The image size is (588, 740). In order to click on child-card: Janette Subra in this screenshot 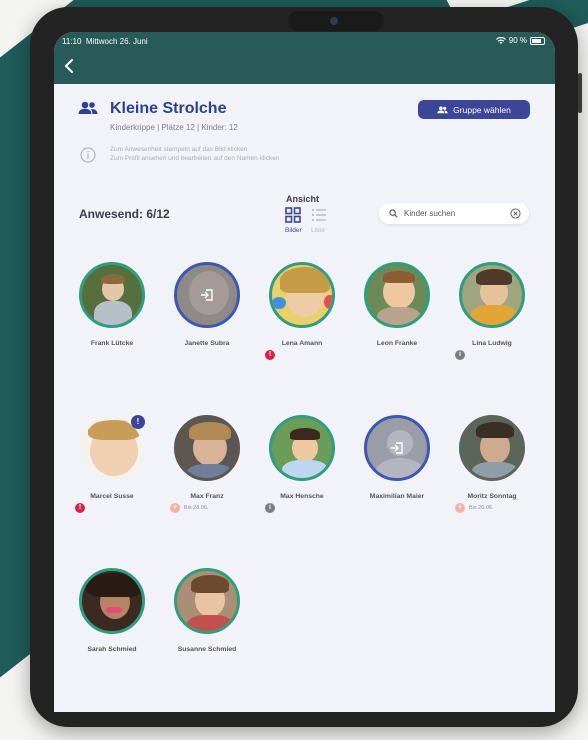, I will do `click(209, 317)`.